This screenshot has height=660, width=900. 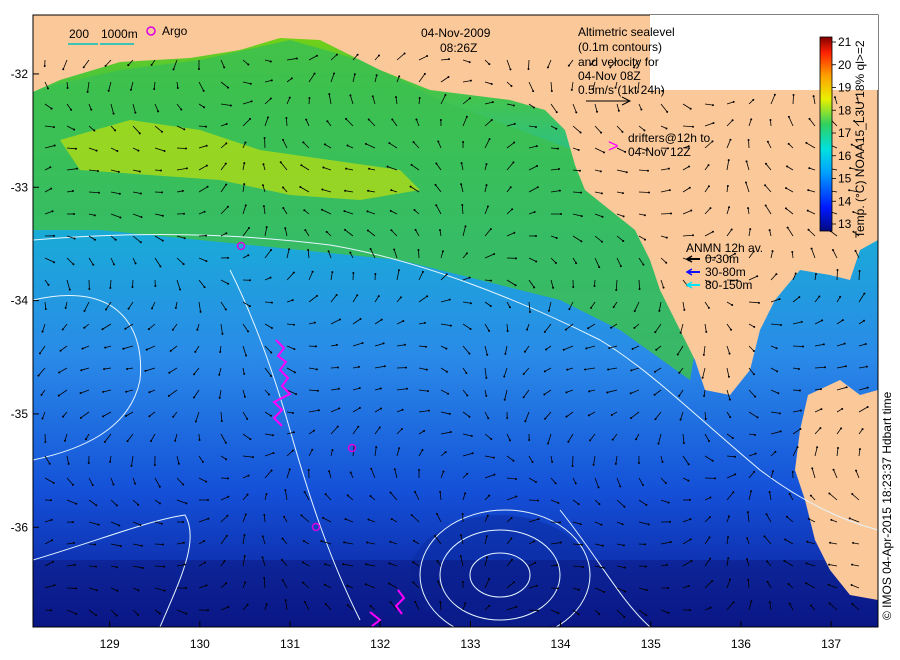 I want to click on x-tick-label: 132, so click(x=380, y=644).